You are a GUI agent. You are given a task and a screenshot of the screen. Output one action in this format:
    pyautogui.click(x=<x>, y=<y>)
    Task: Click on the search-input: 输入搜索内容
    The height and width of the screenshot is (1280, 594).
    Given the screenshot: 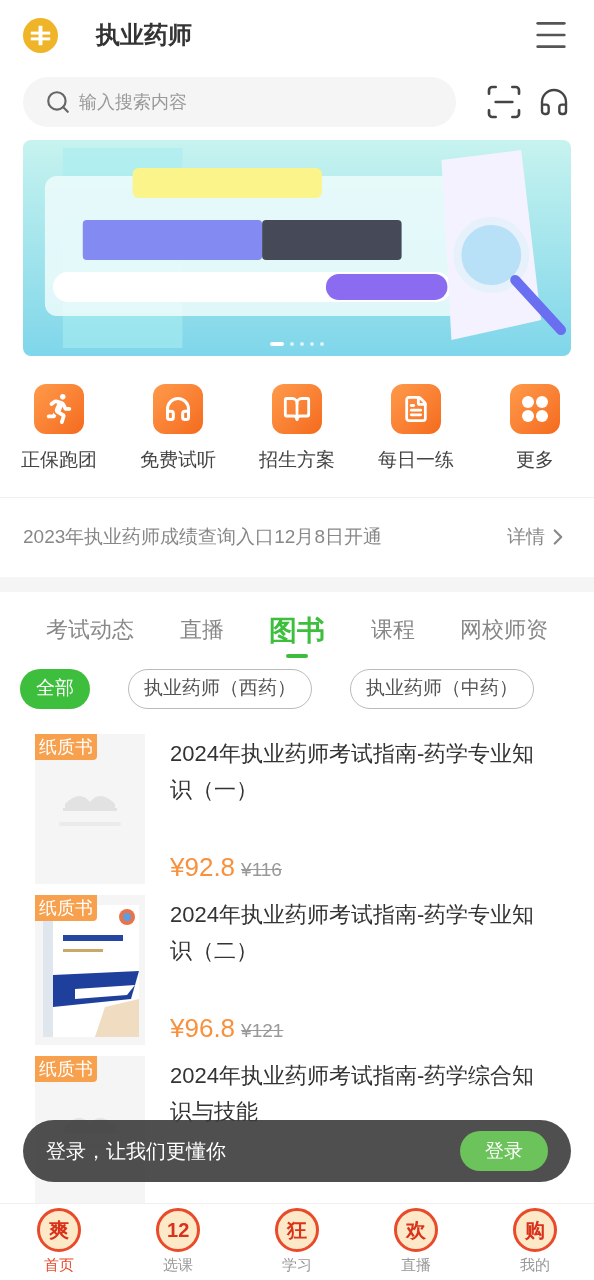 What is the action you would take?
    pyautogui.click(x=256, y=102)
    